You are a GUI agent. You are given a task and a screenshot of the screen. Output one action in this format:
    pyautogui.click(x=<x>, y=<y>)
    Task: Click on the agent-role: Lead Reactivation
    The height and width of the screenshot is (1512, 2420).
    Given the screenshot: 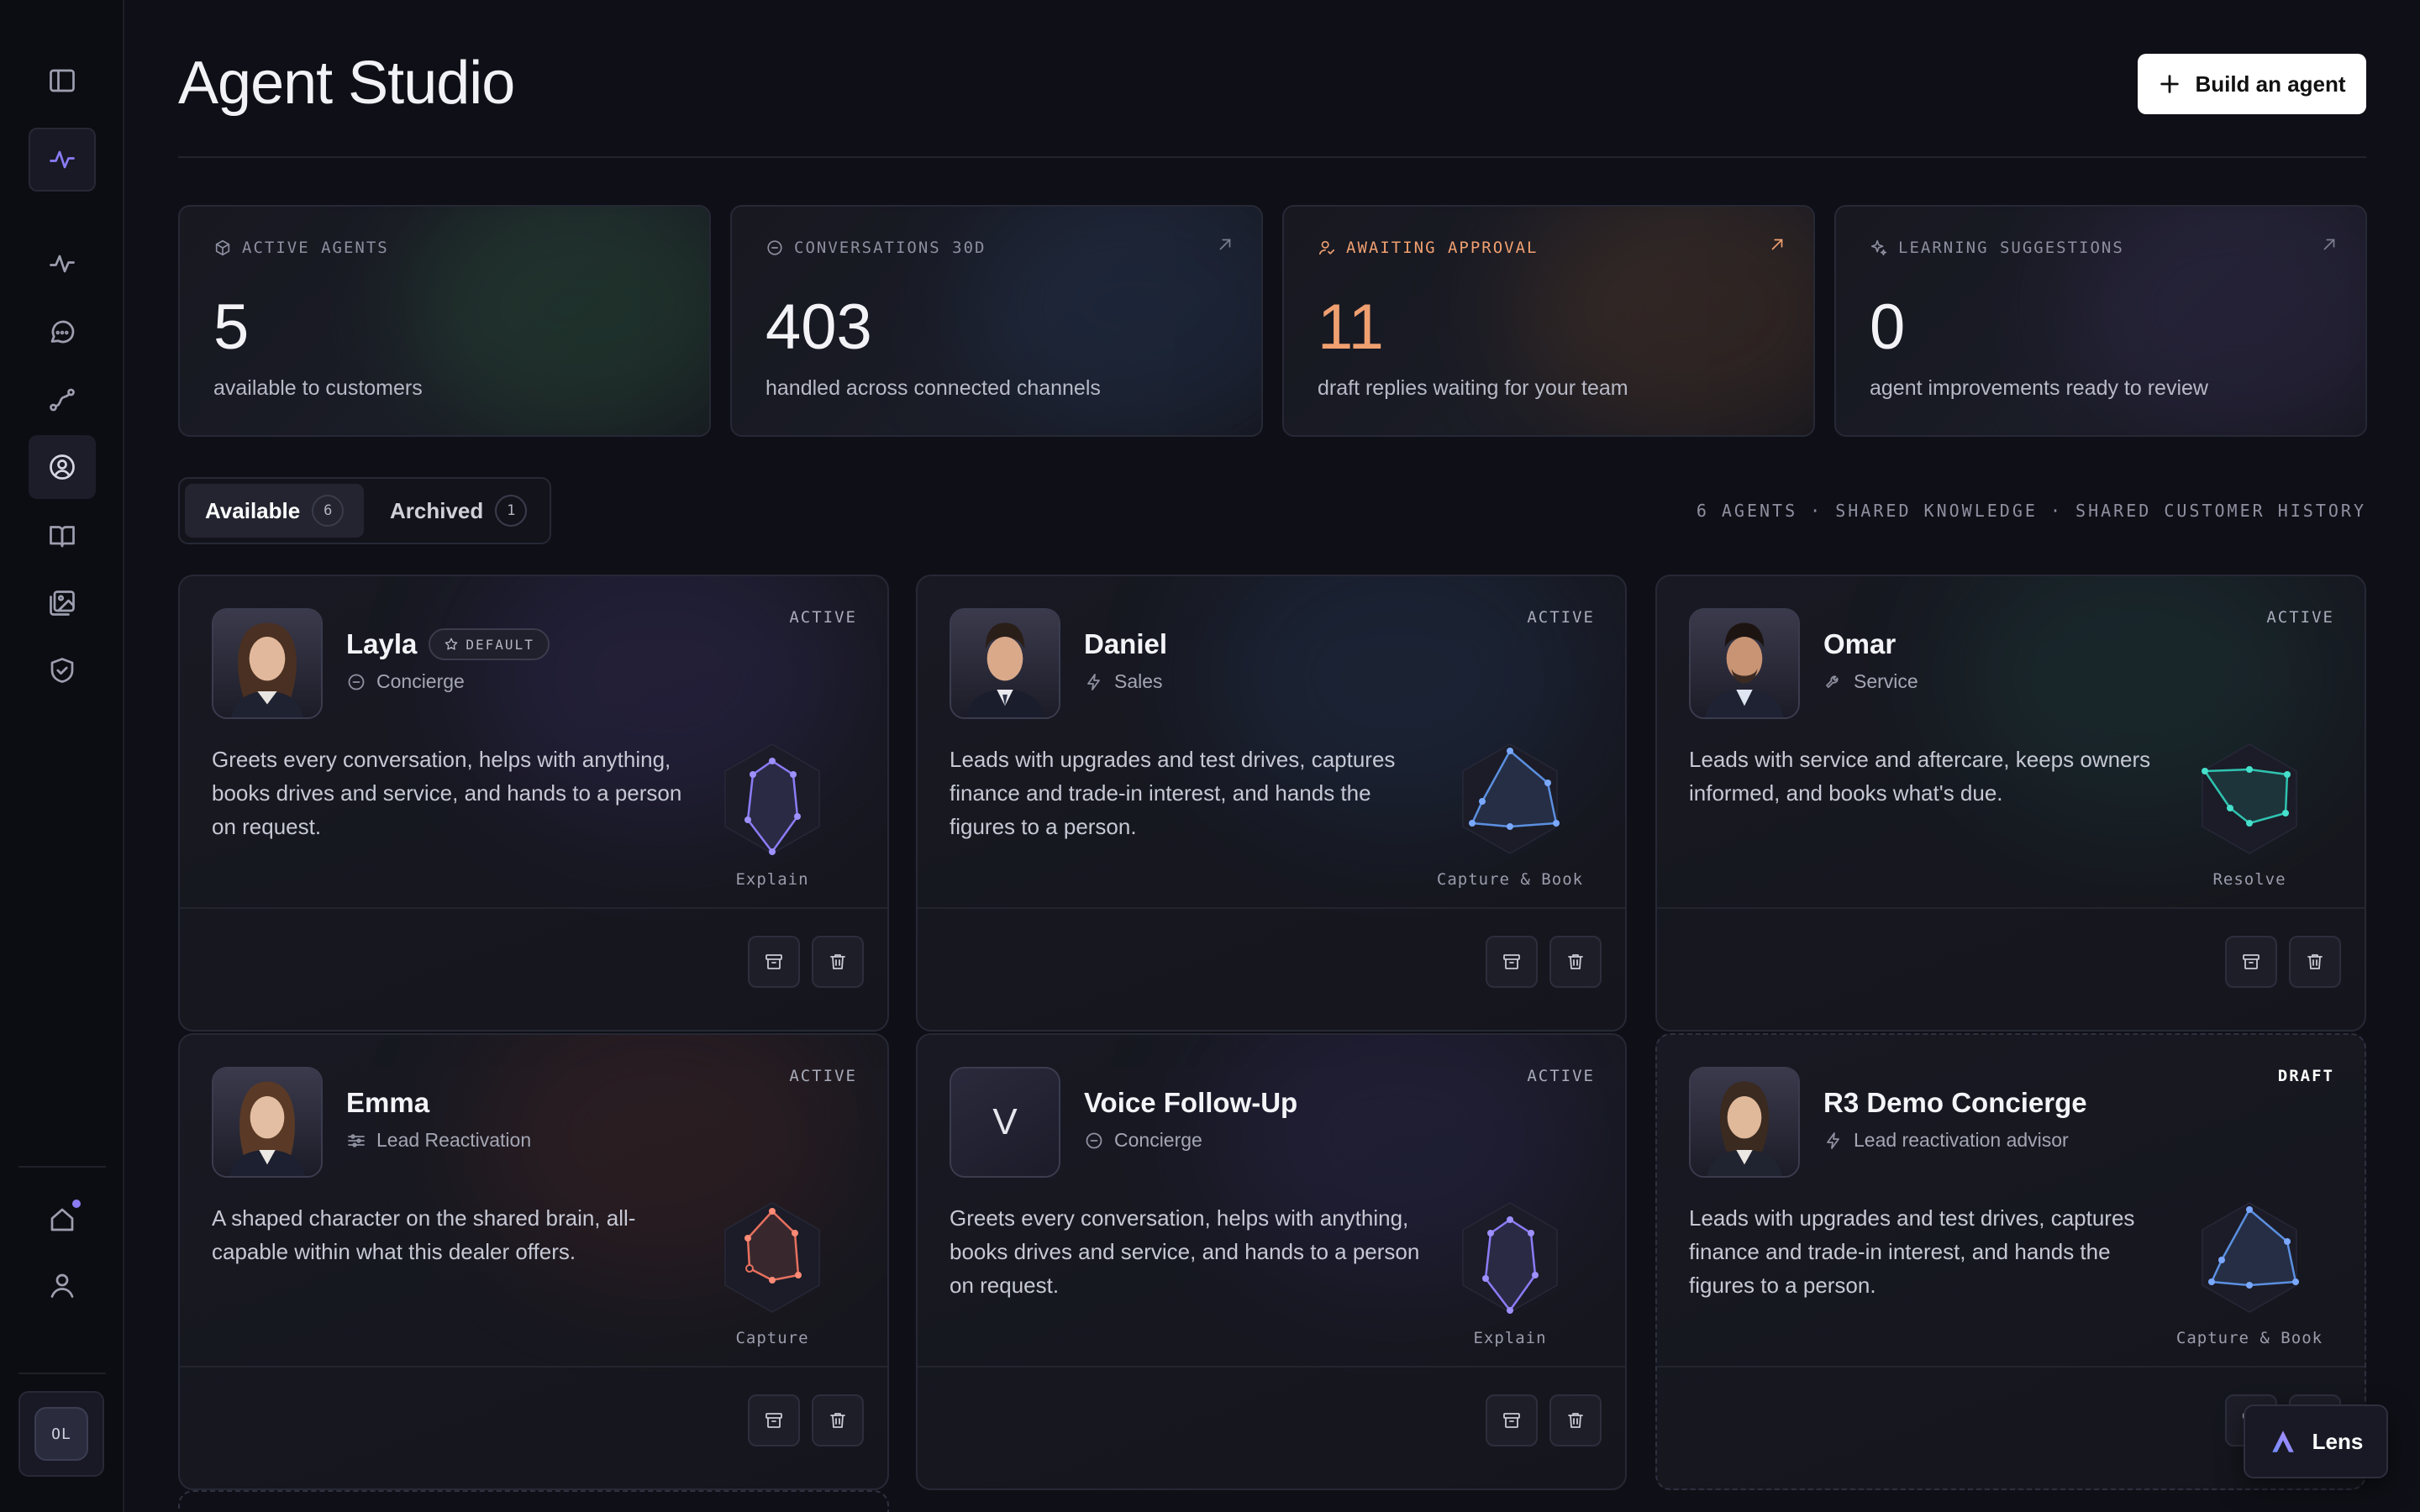 What is the action you would take?
    pyautogui.click(x=438, y=1140)
    